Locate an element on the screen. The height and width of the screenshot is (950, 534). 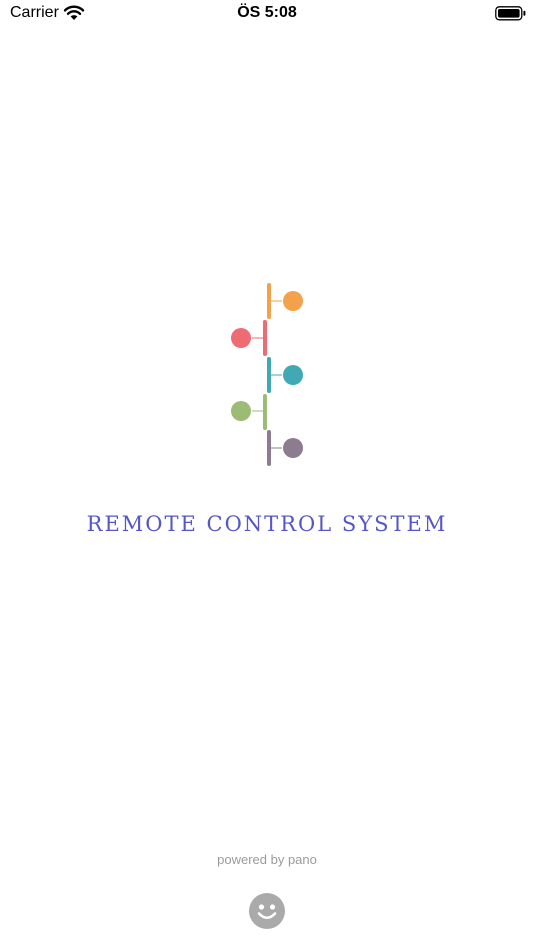
status-bar: Carrier ÖS 5:08 is located at coordinates (267, 14).